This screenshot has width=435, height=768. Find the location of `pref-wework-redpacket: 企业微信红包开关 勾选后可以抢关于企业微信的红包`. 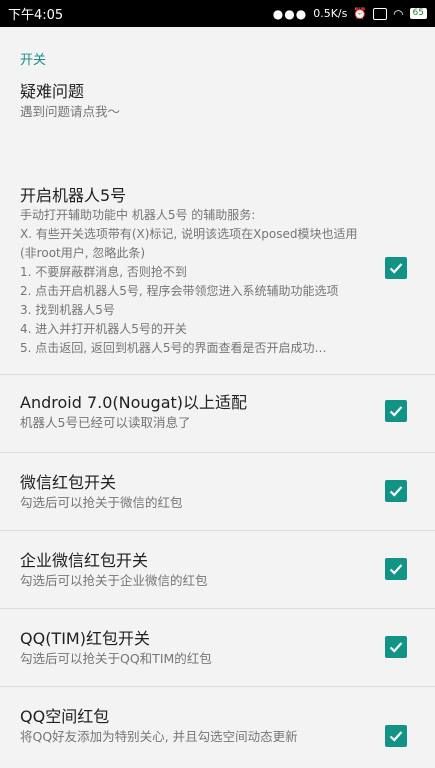

pref-wework-redpacket: 企业微信红包开关 勾选后可以抢关于企业微信的红包 is located at coordinates (217, 569).